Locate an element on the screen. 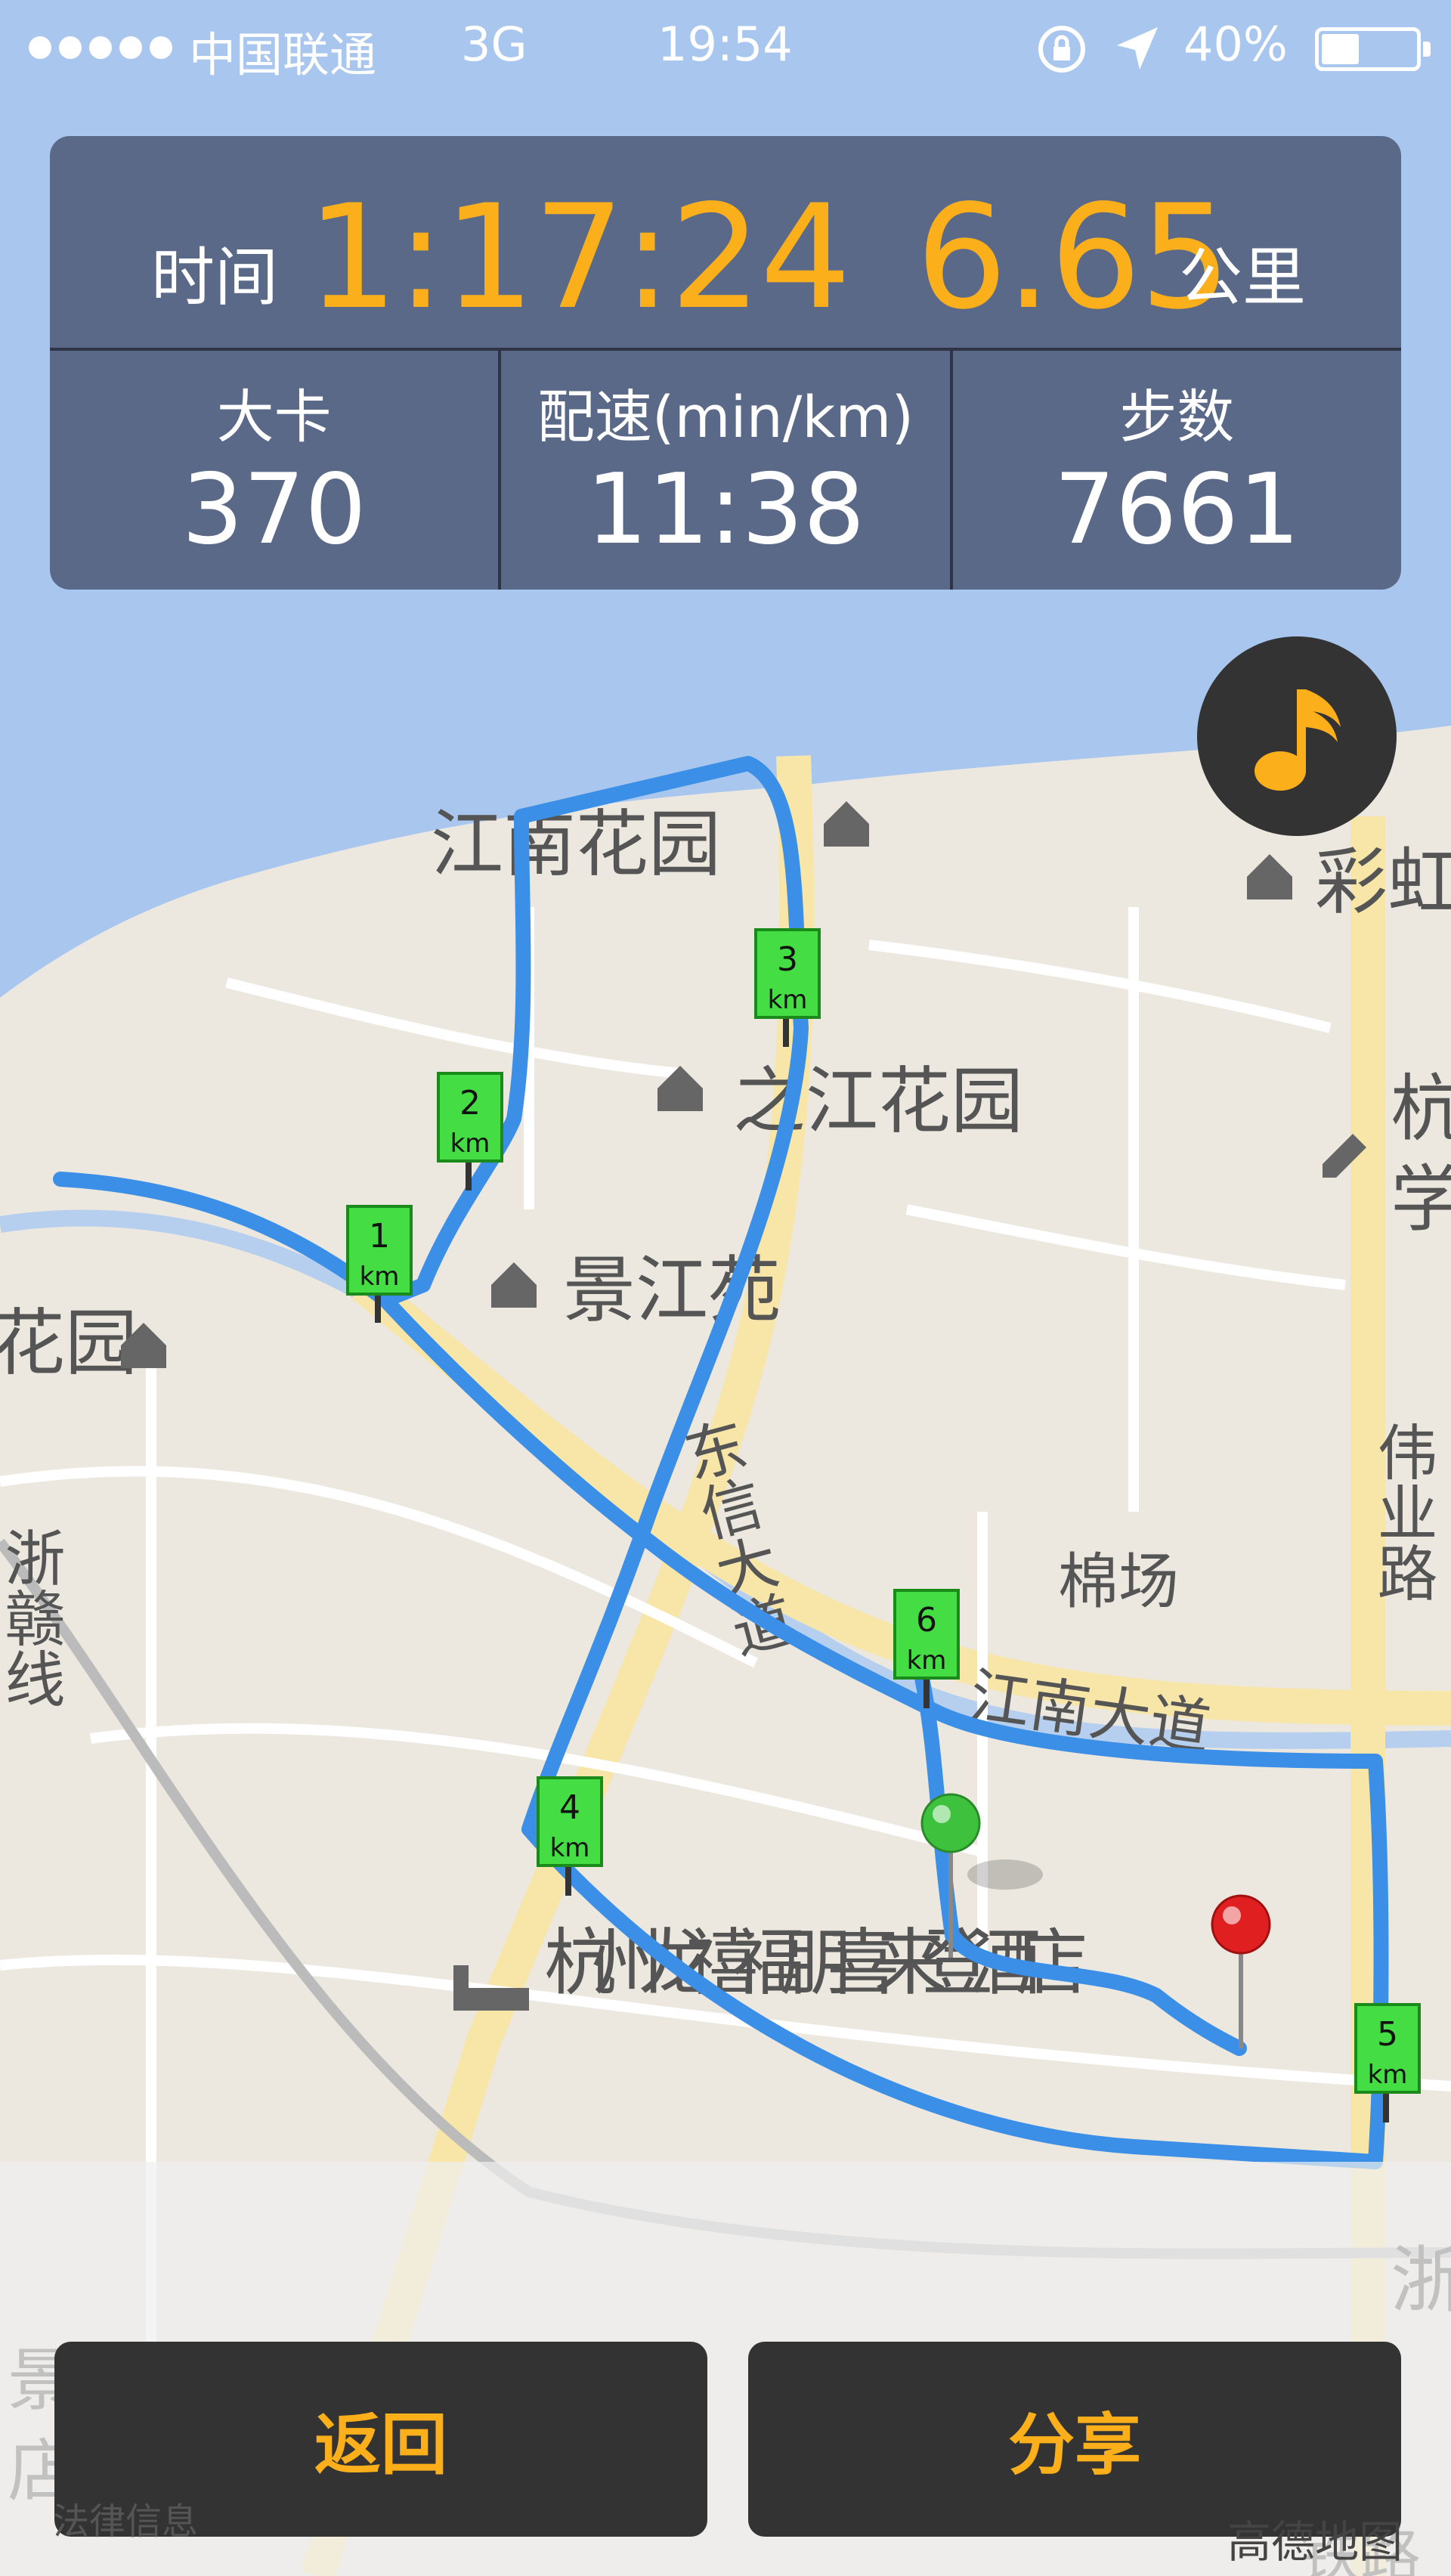  stat-pace: 配速(min/km) 11:38 is located at coordinates (727, 471).